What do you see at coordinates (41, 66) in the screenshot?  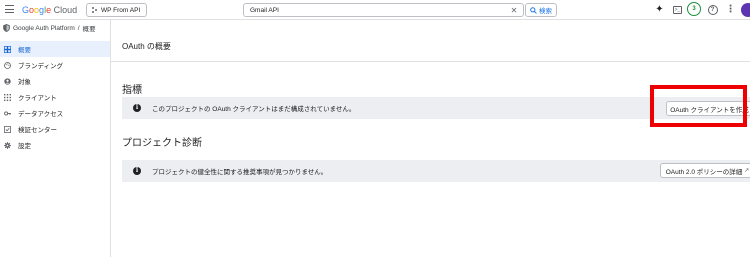 I see `sidebar-item-label: ブランディング` at bounding box center [41, 66].